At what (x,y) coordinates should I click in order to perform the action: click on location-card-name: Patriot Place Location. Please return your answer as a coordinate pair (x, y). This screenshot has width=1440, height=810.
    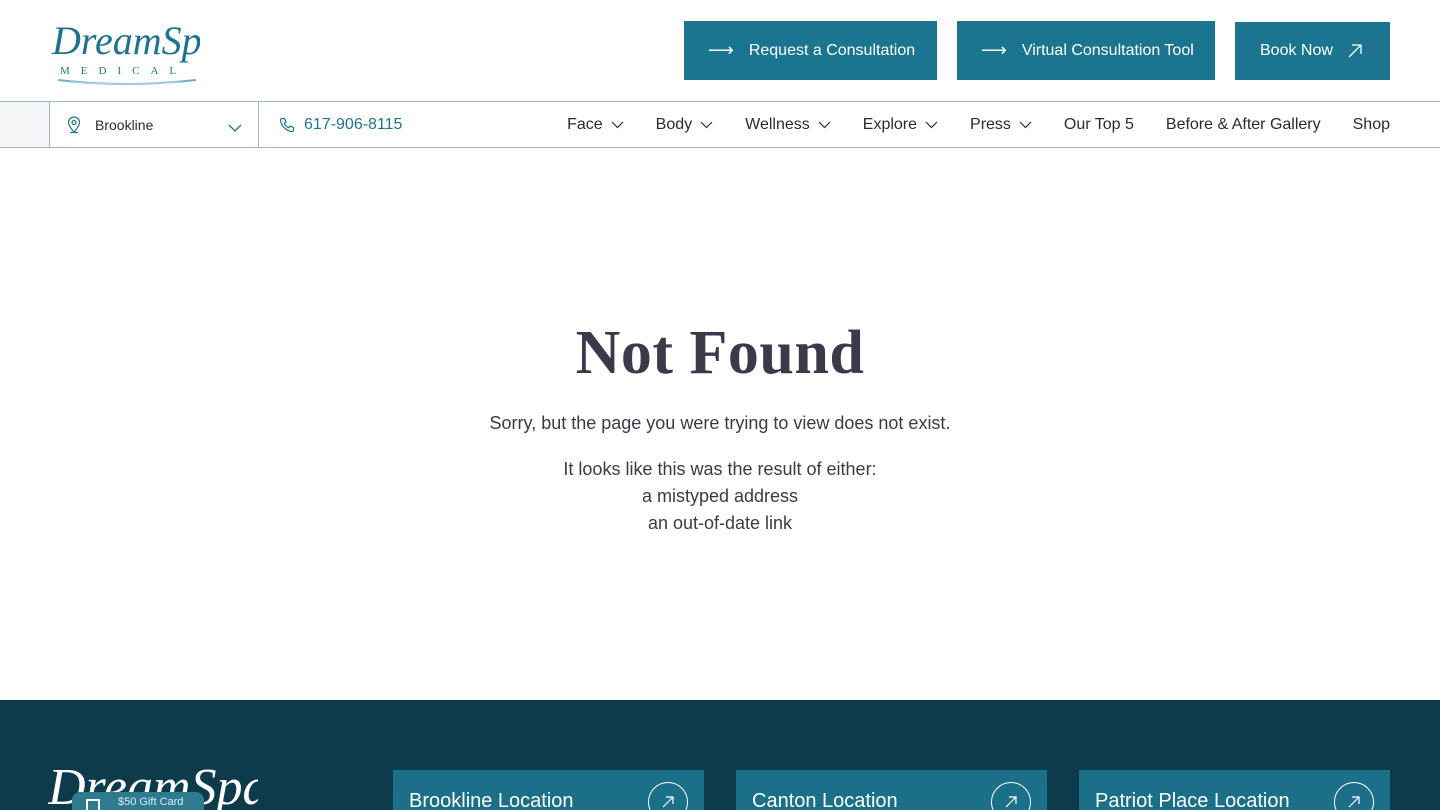
    Looking at the image, I should click on (1192, 800).